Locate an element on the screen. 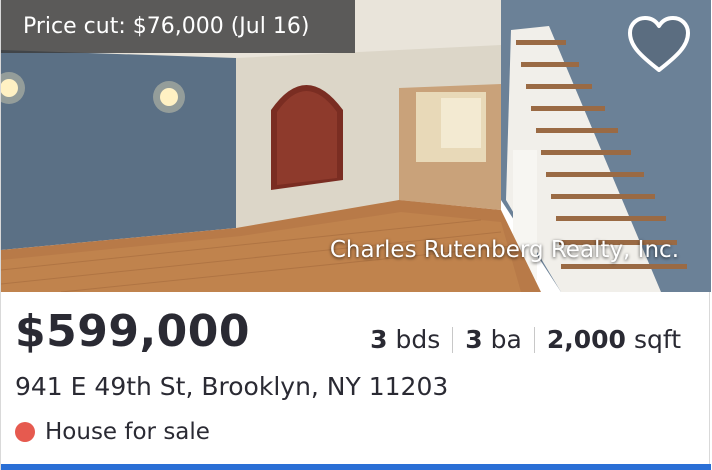  sqft-unit: sqft is located at coordinates (657, 339).